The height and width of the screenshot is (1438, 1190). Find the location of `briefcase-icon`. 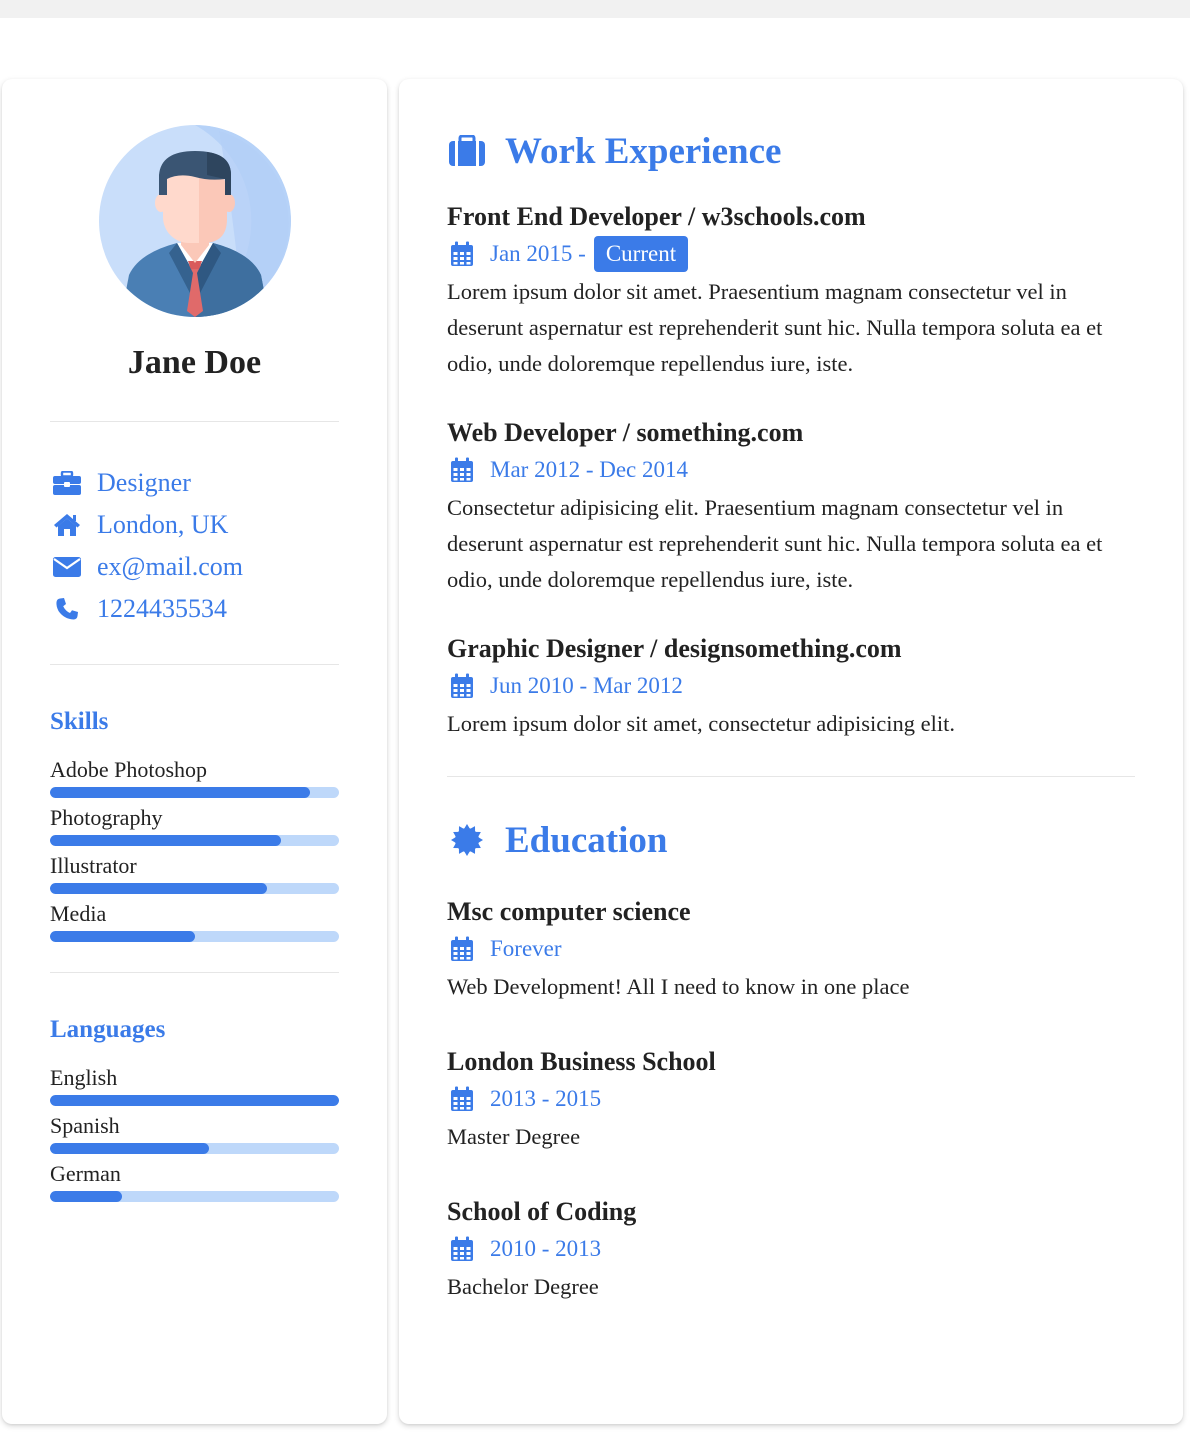

briefcase-icon is located at coordinates (67, 483).